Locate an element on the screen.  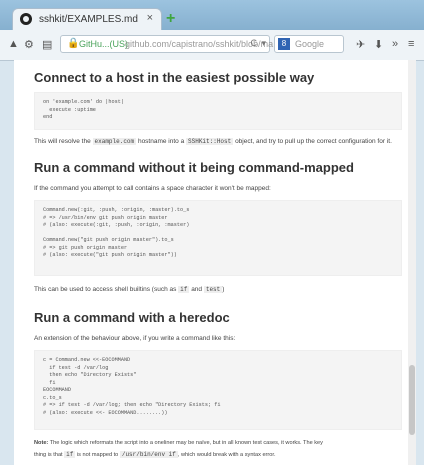
tab-active: sshkit/EXAMPLES.md at ... × is located at coordinates (87, 19).